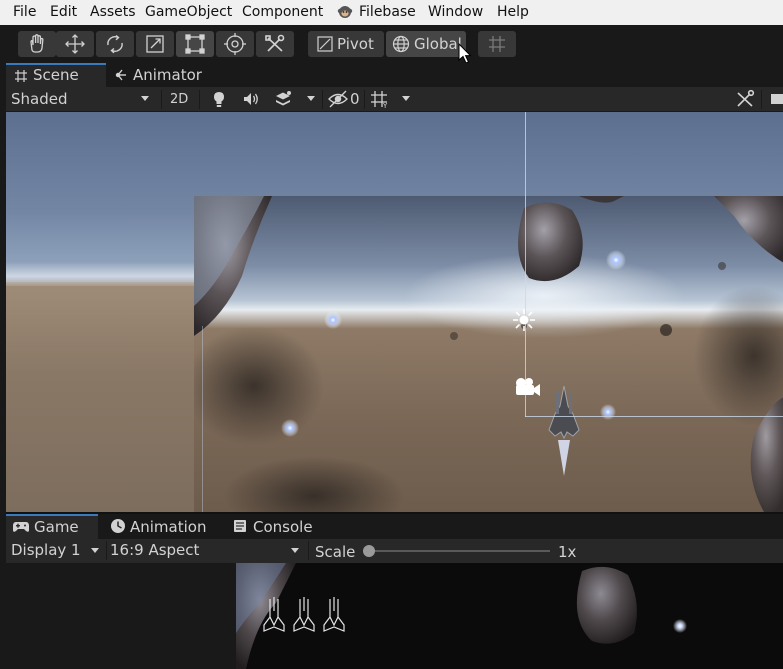 The width and height of the screenshot is (783, 669). I want to click on tab-animation: Animation, so click(163, 526).